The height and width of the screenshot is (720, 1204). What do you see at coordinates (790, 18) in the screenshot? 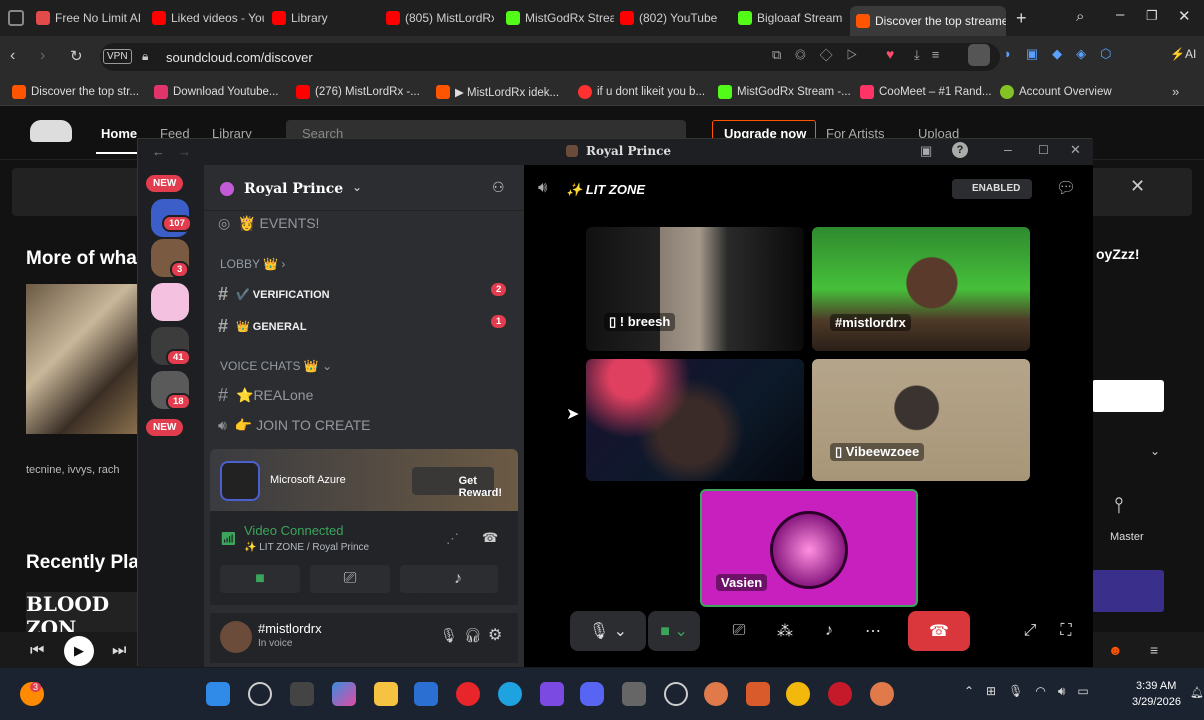
I see `tab-6: Bigloaaf Stream` at bounding box center [790, 18].